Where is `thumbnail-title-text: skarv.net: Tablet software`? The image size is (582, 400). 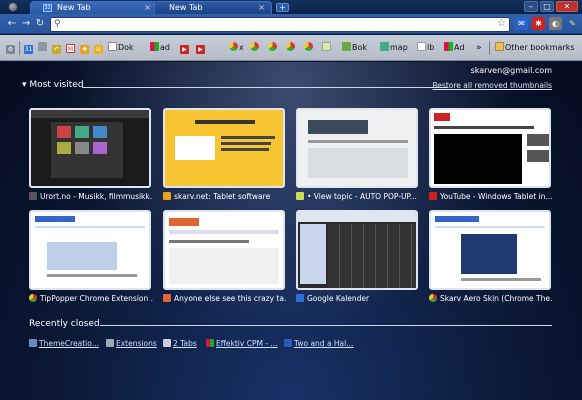 thumbnail-title-text: skarv.net: Tablet software is located at coordinates (222, 196).